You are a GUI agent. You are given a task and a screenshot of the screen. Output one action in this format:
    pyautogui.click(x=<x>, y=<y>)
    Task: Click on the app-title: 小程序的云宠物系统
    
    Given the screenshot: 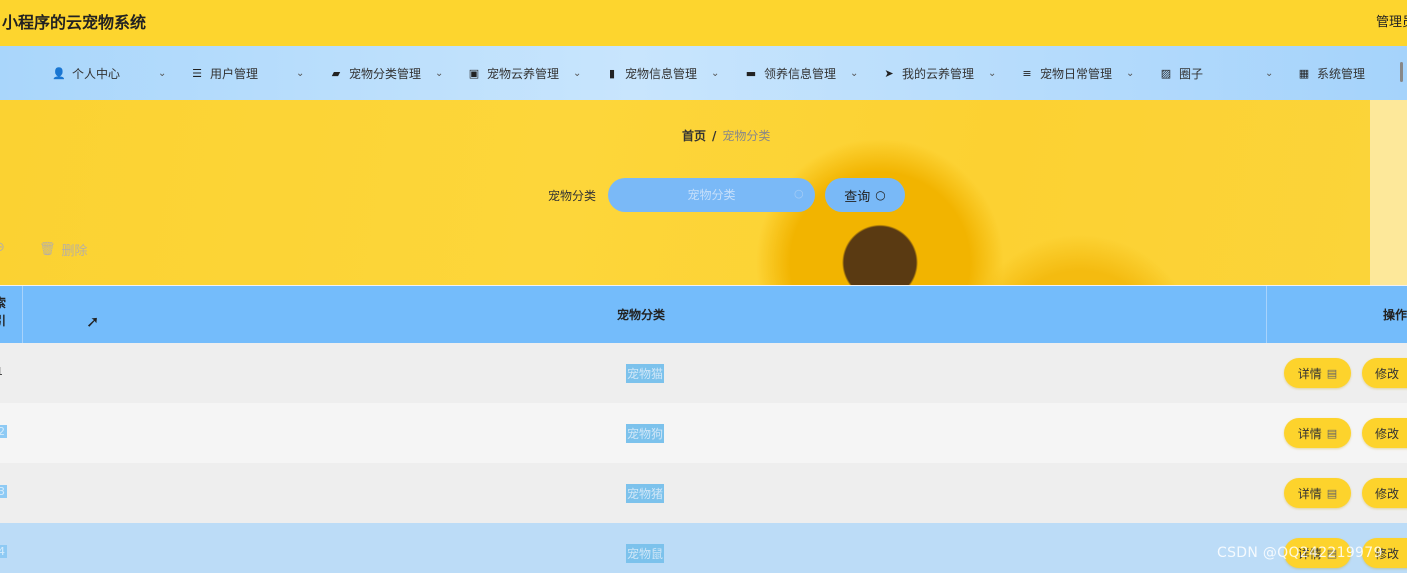 What is the action you would take?
    pyautogui.click(x=74, y=22)
    